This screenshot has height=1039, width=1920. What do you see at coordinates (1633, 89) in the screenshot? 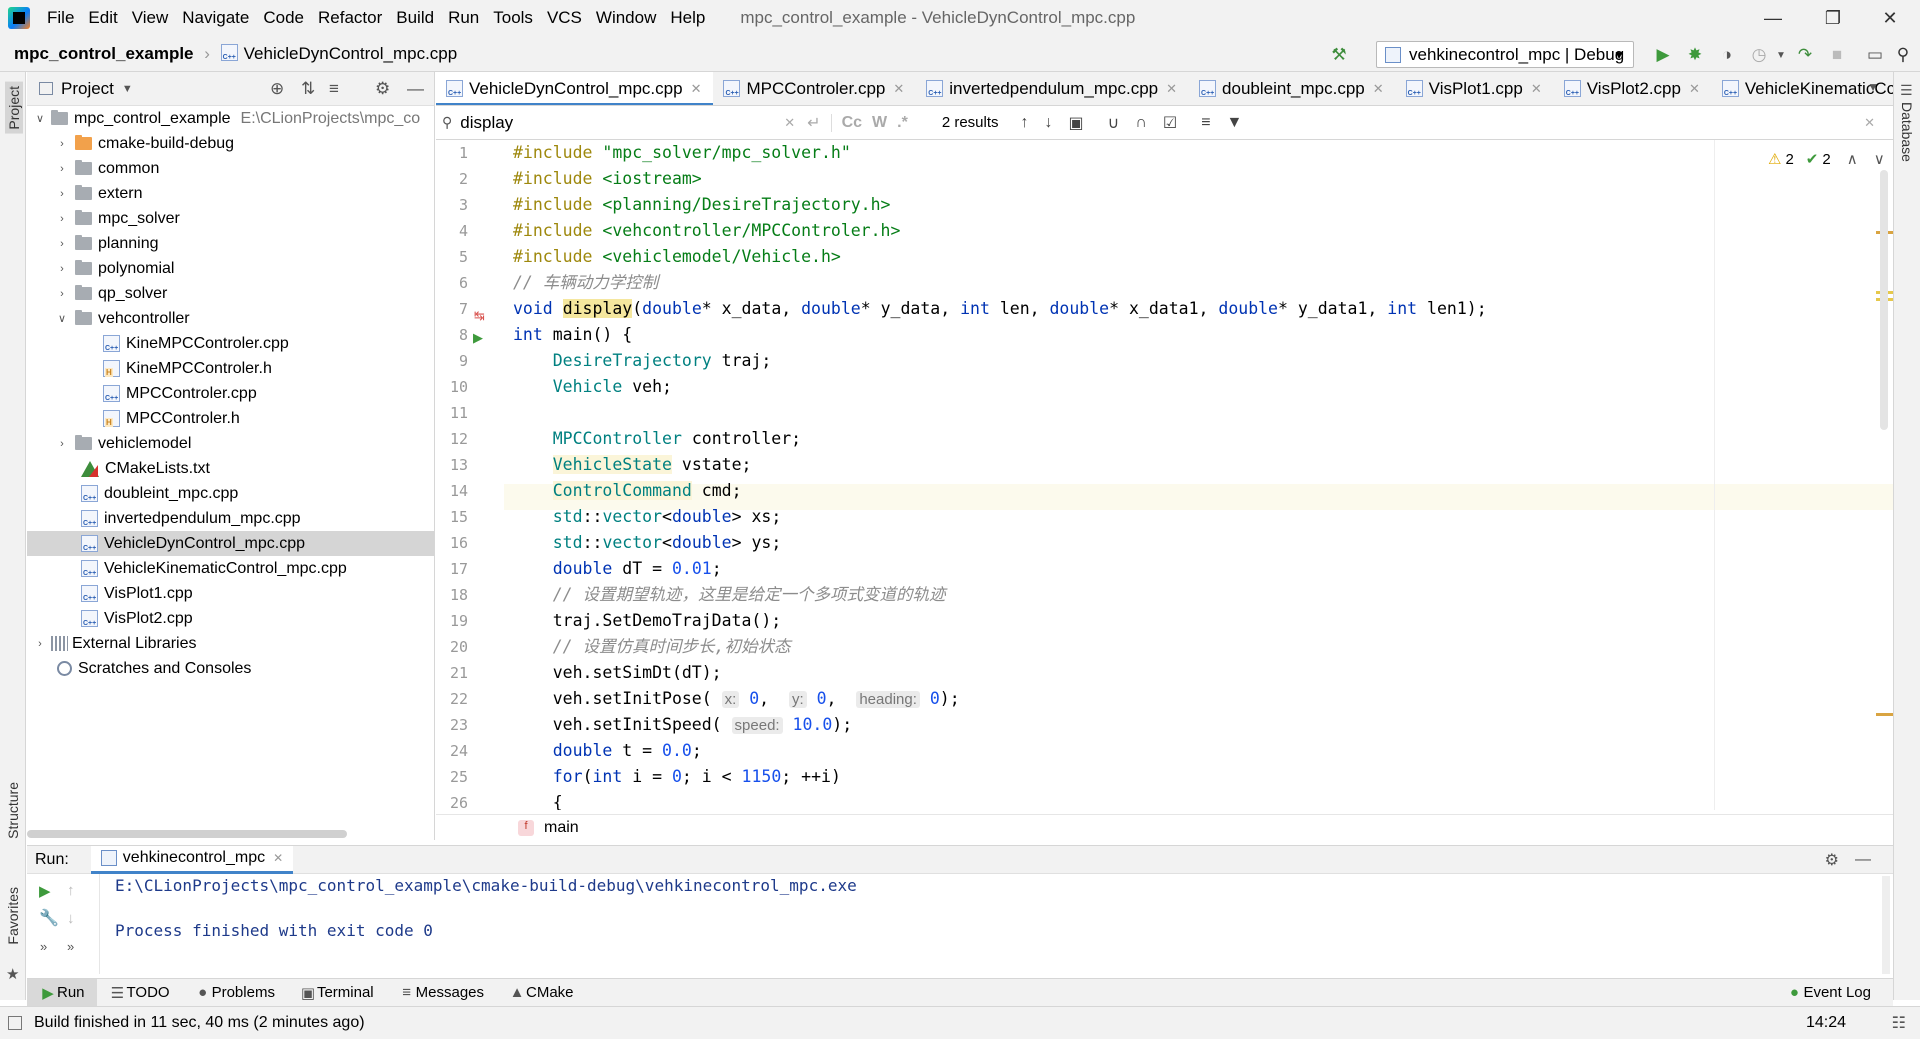
I see `tab-visplot2: VisPlot2.cpp✕` at bounding box center [1633, 89].